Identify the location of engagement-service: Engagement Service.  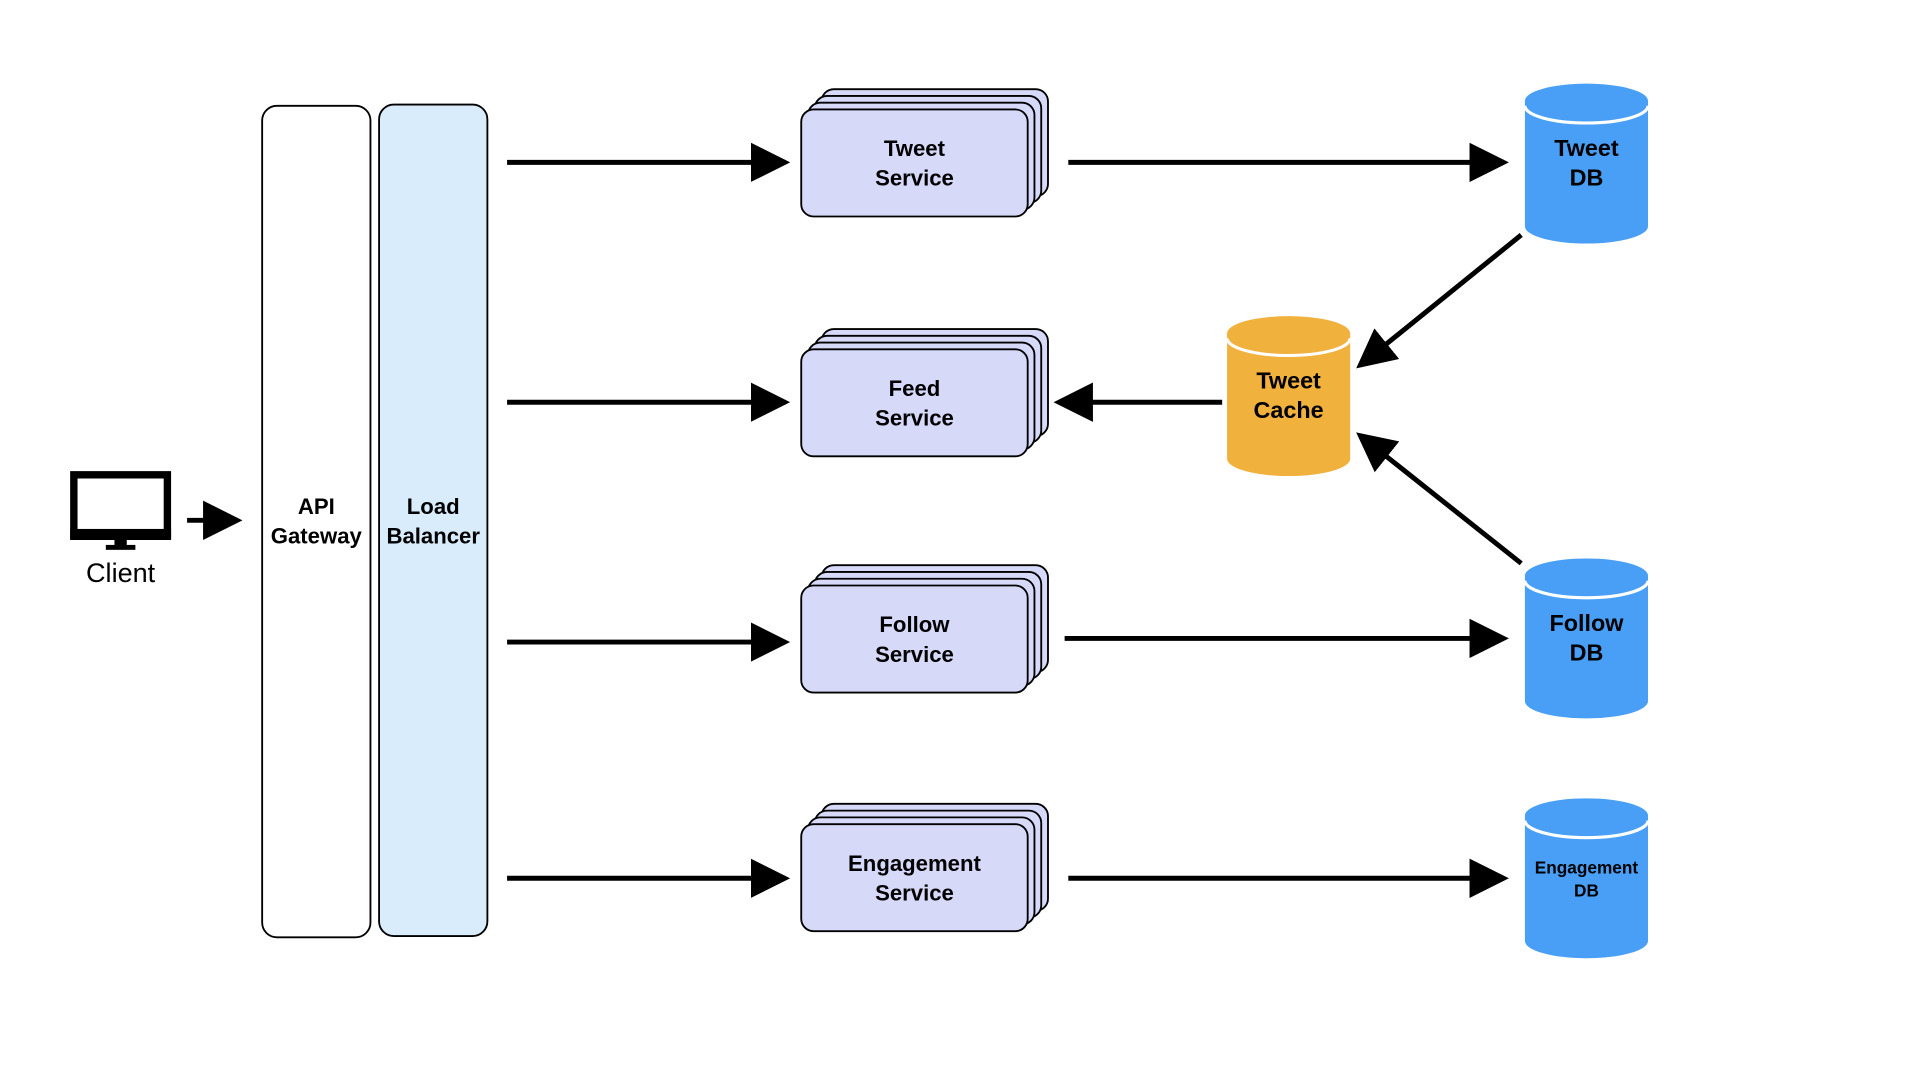
(924, 867).